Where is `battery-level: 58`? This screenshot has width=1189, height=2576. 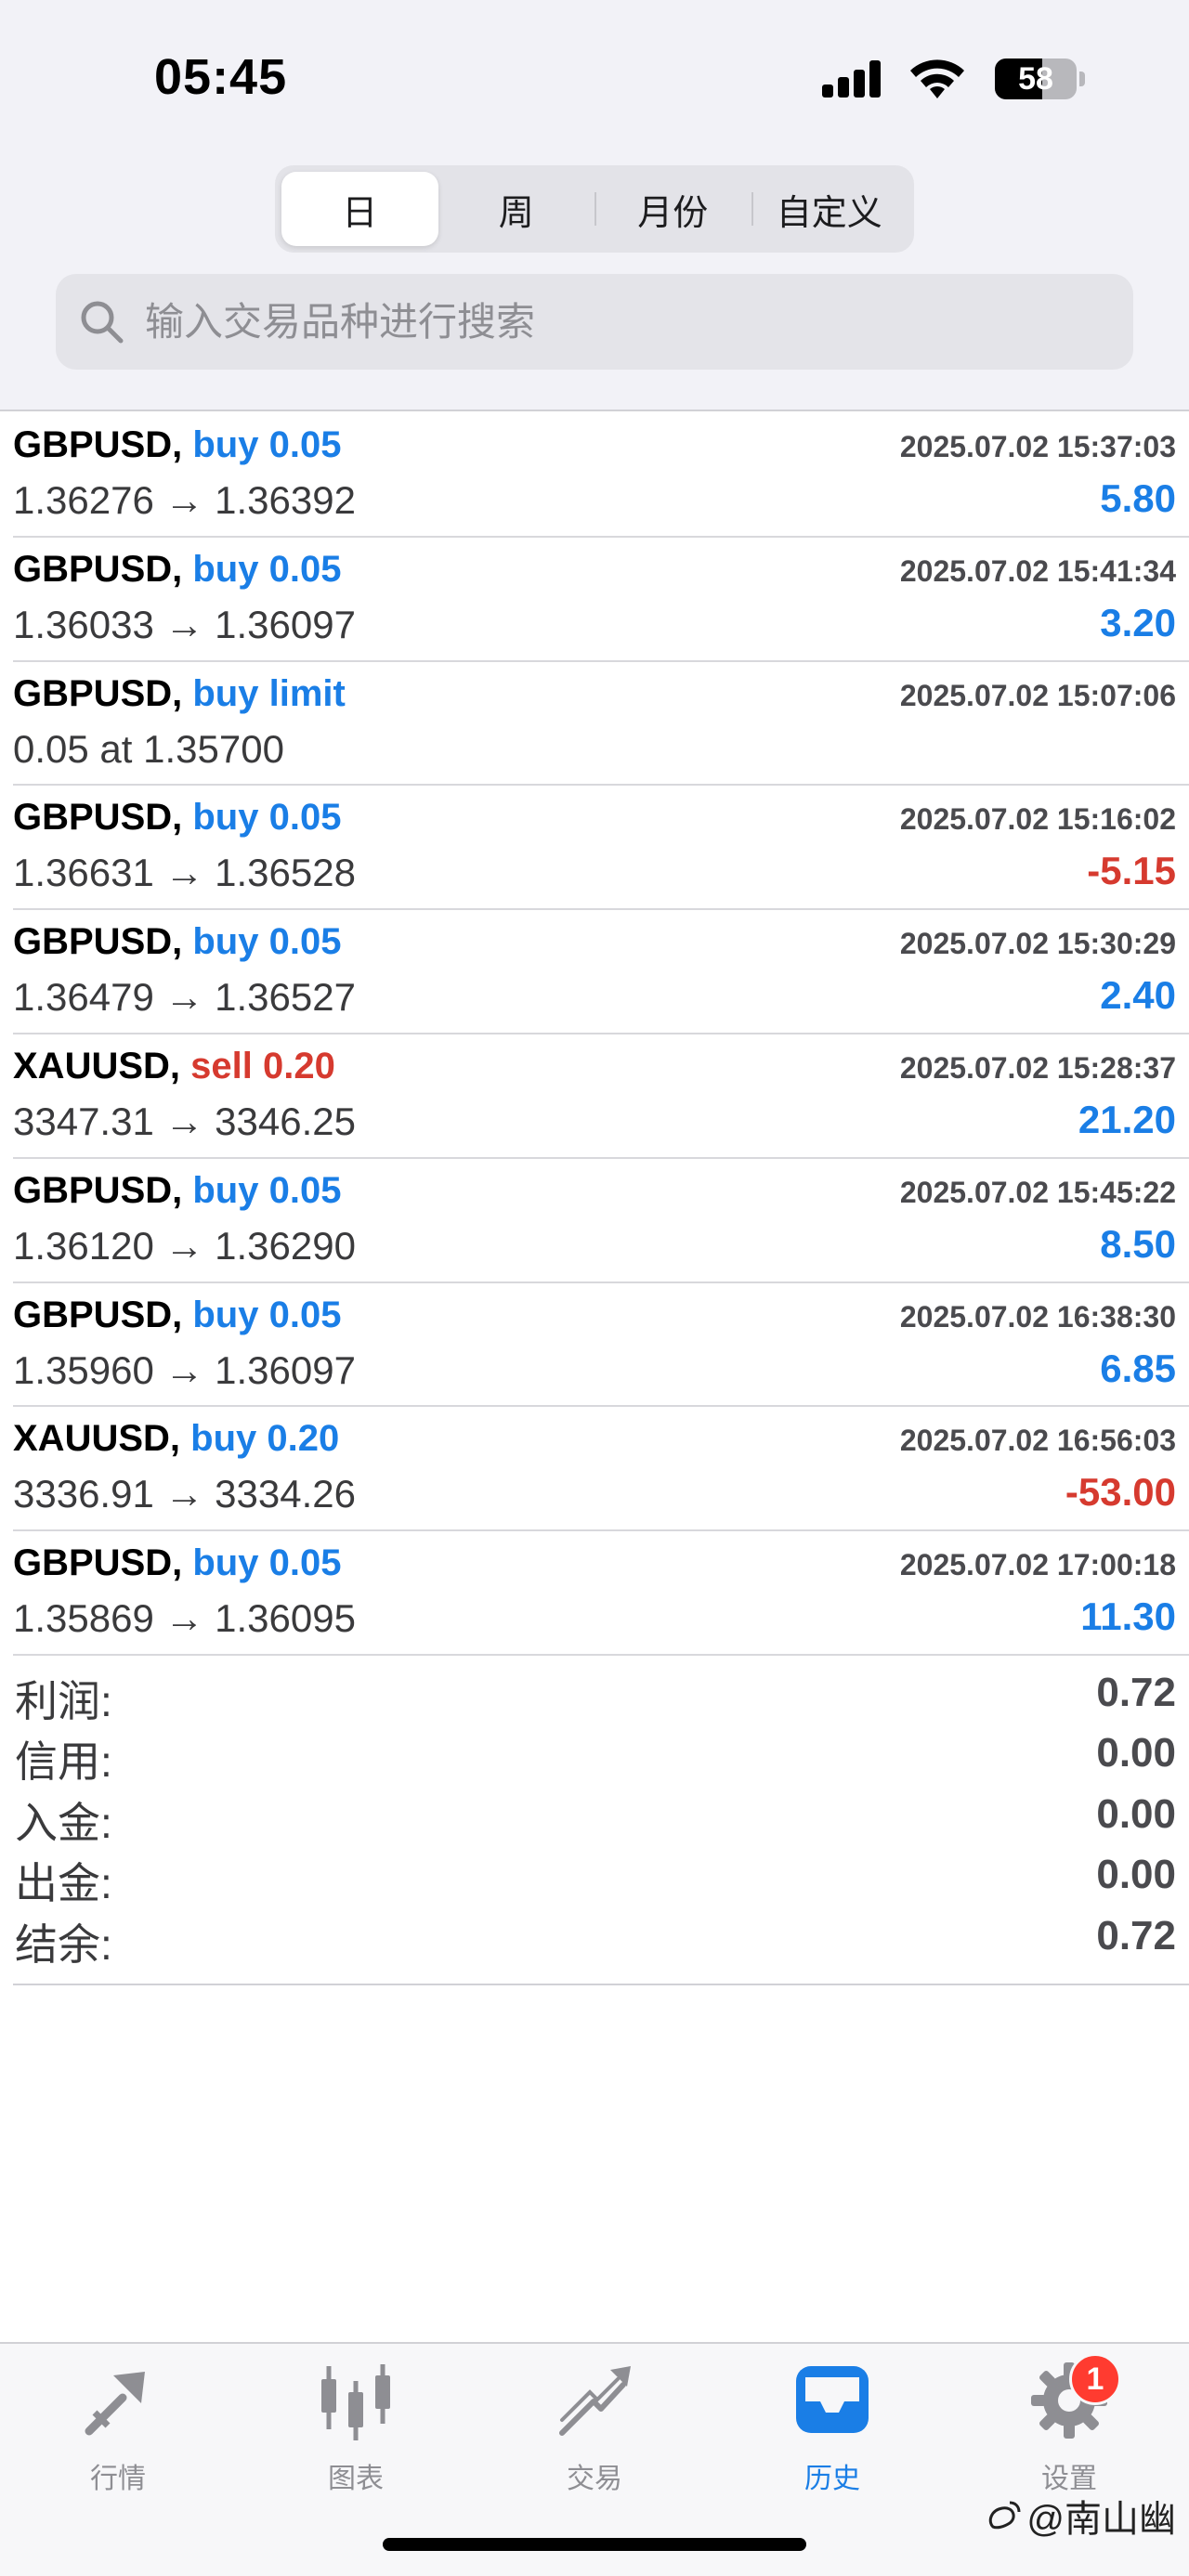 battery-level: 58 is located at coordinates (1036, 78).